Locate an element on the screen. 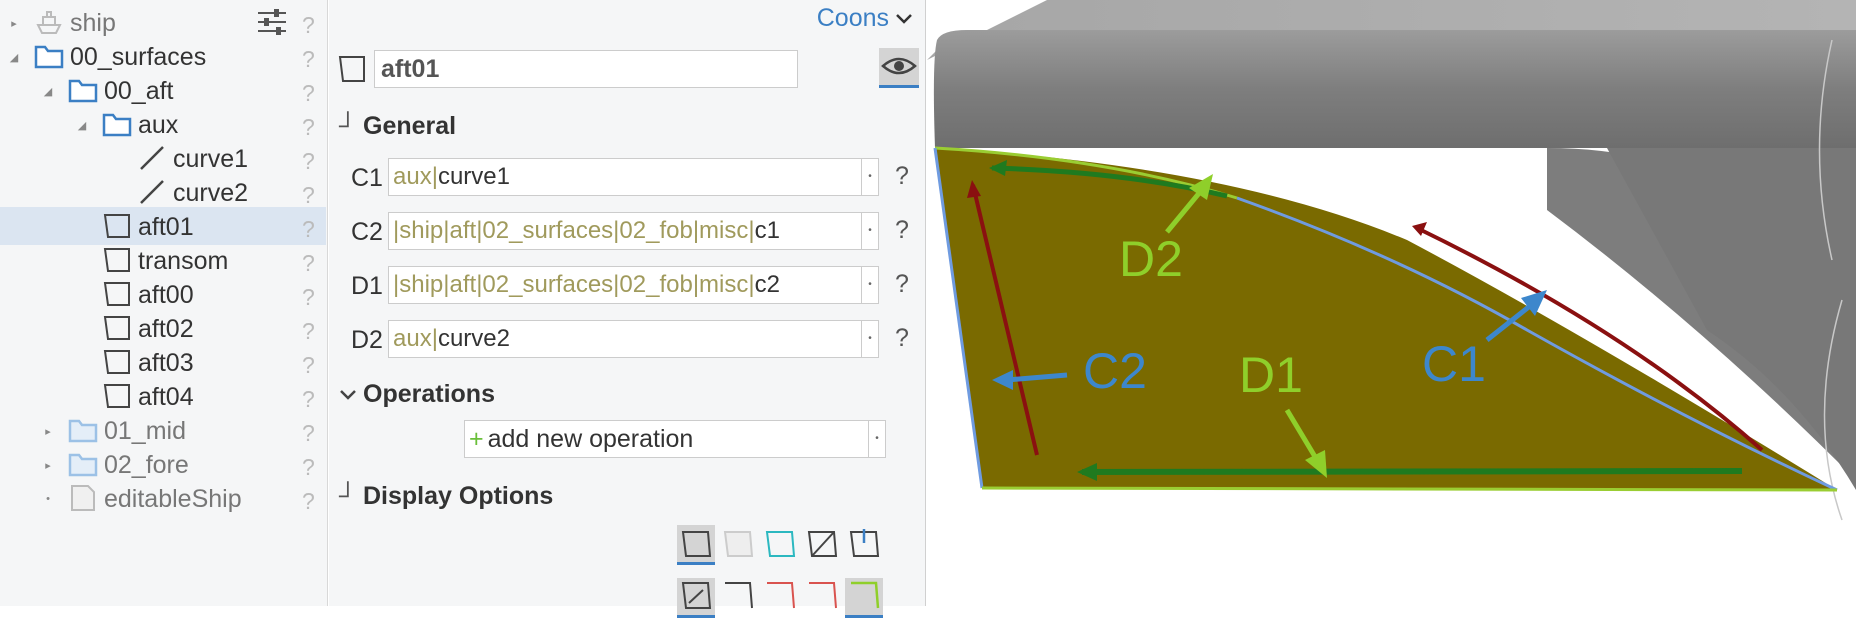  display-red-edges-icon is located at coordinates (780, 598).